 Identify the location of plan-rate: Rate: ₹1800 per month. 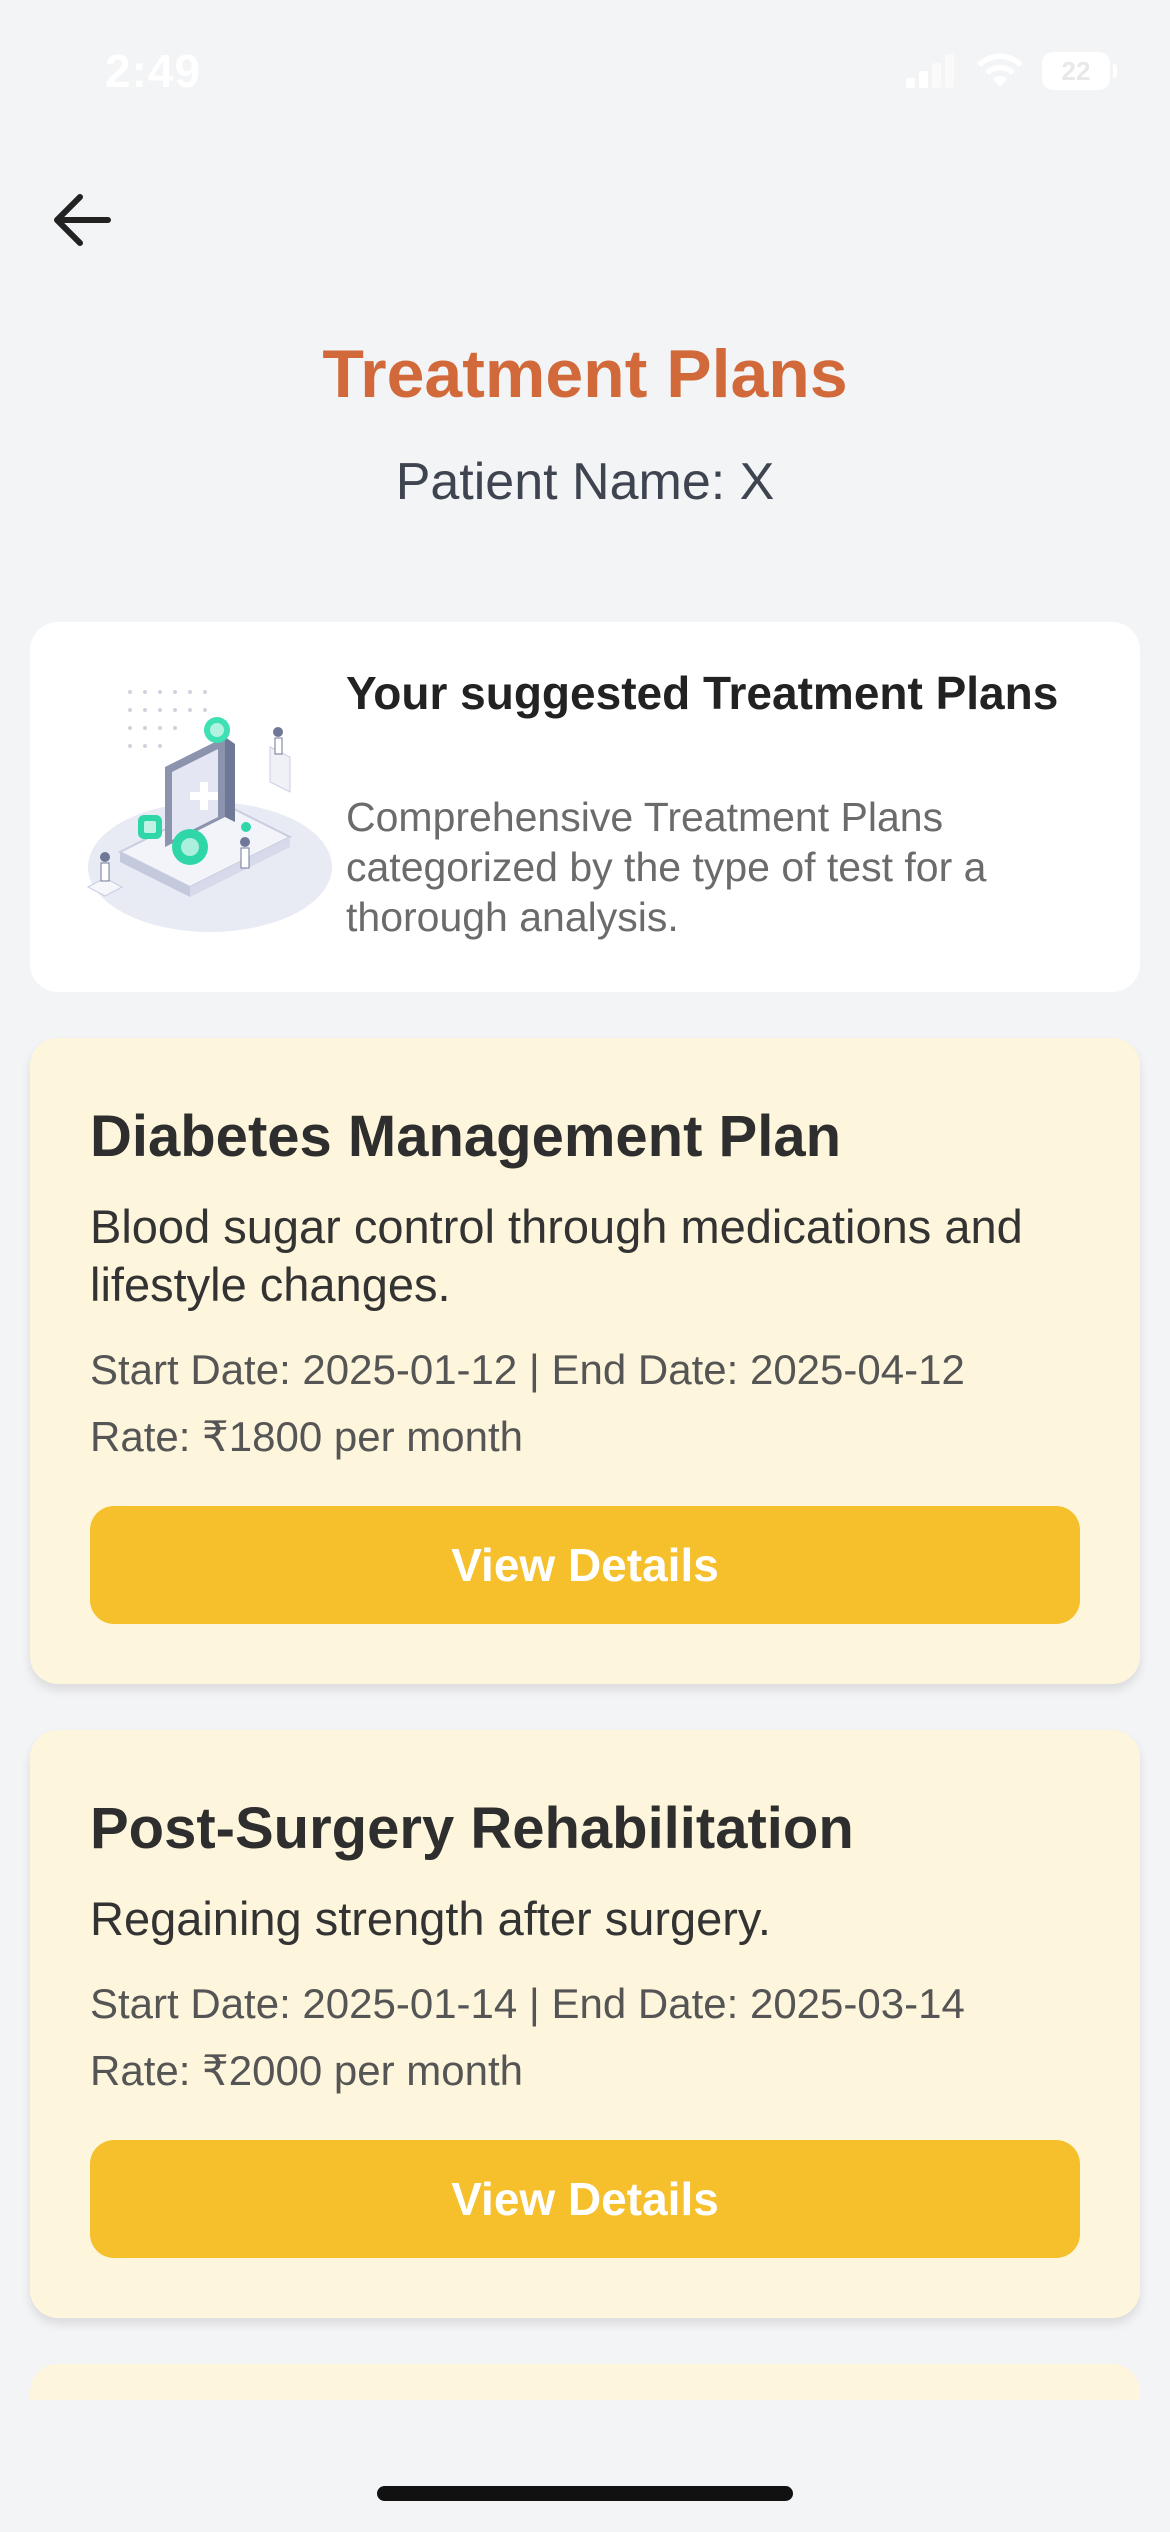
(306, 1436).